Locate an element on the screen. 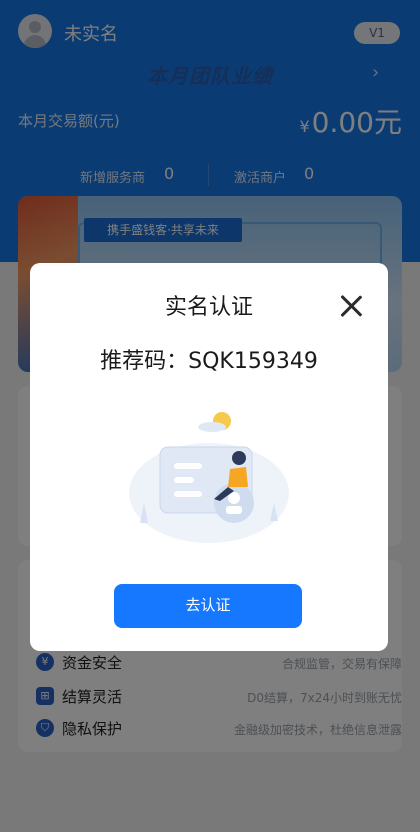 This screenshot has width=420, height=832. close-icon is located at coordinates (351, 306).